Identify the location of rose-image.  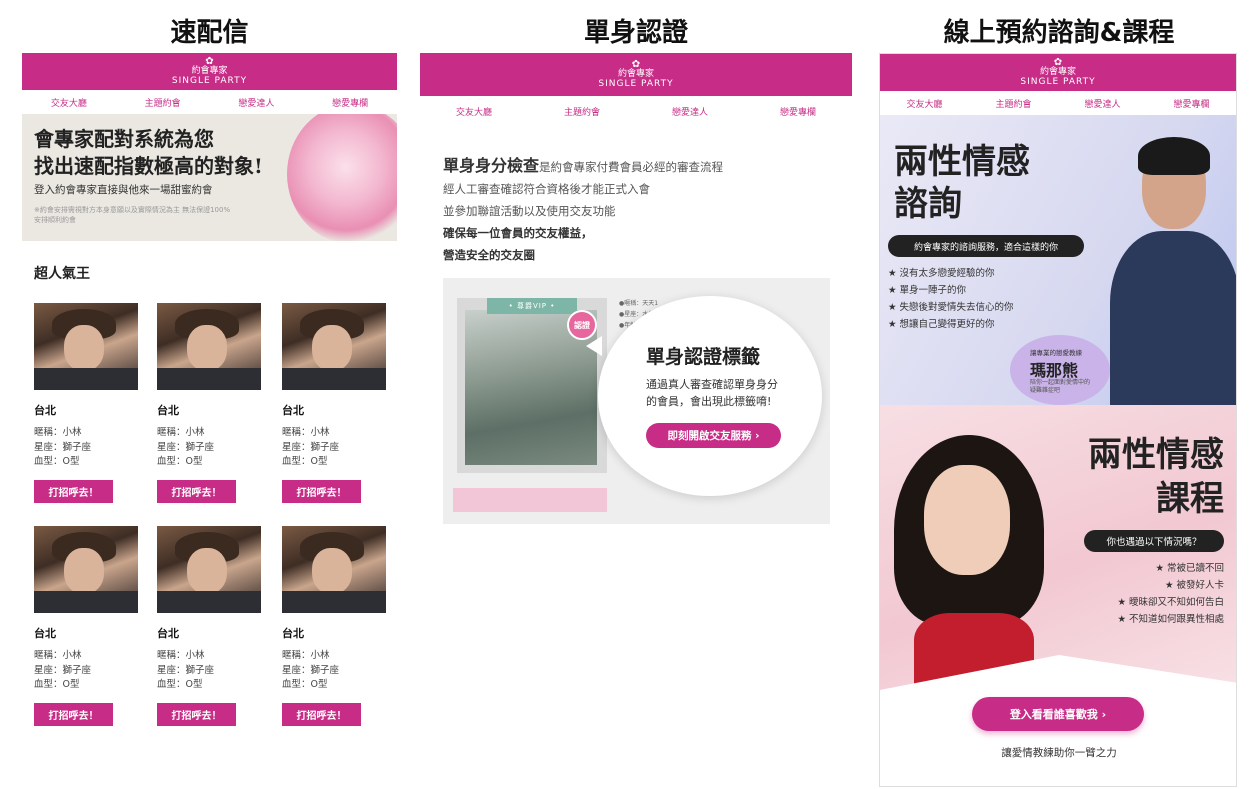
(342, 177).